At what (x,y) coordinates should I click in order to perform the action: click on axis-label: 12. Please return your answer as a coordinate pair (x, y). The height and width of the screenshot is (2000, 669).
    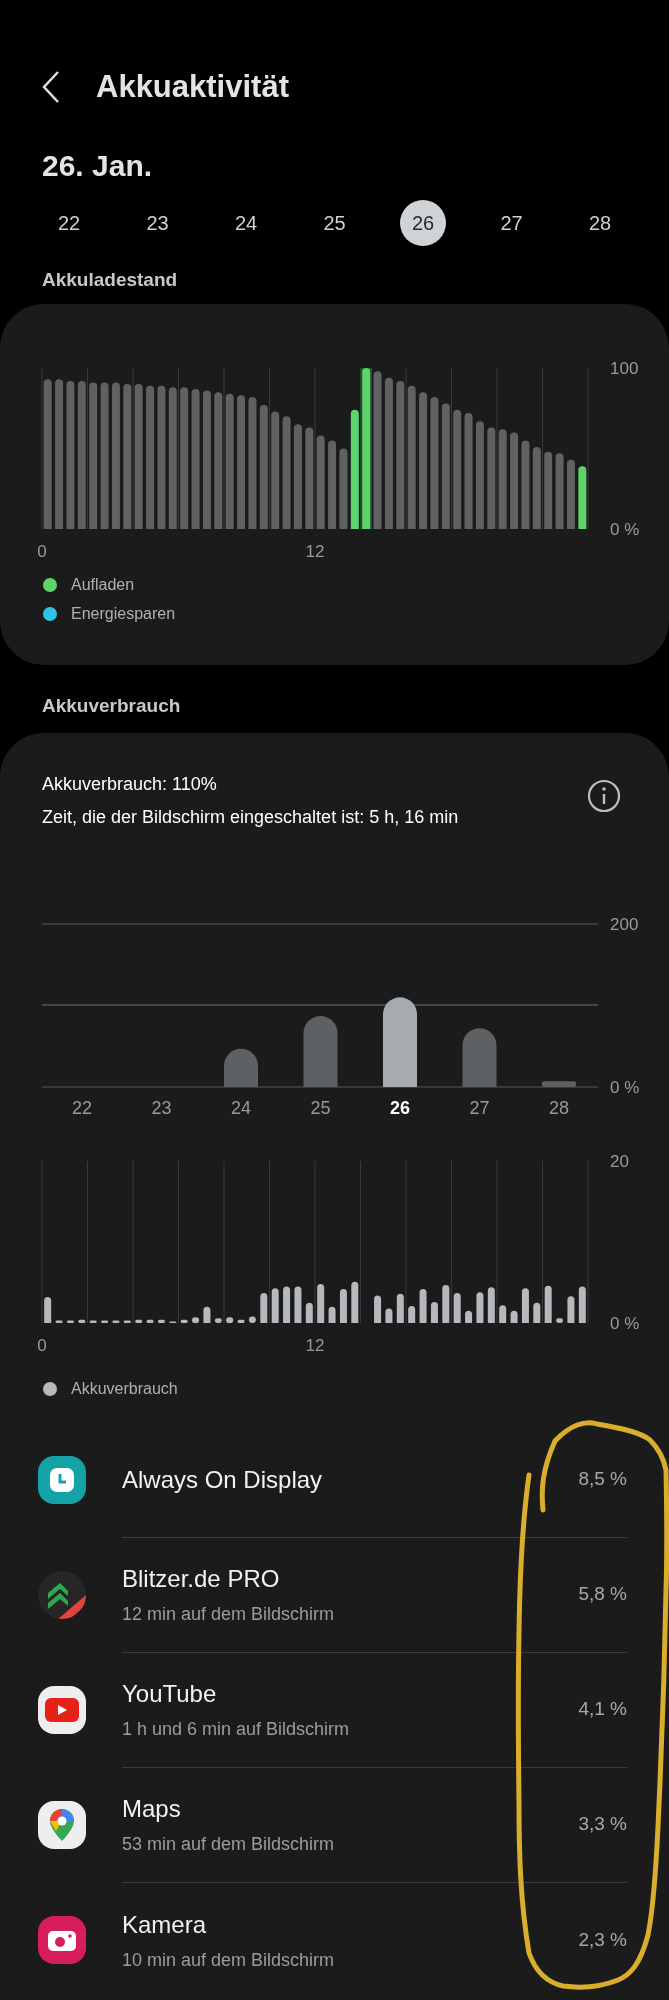
    Looking at the image, I should click on (315, 1345).